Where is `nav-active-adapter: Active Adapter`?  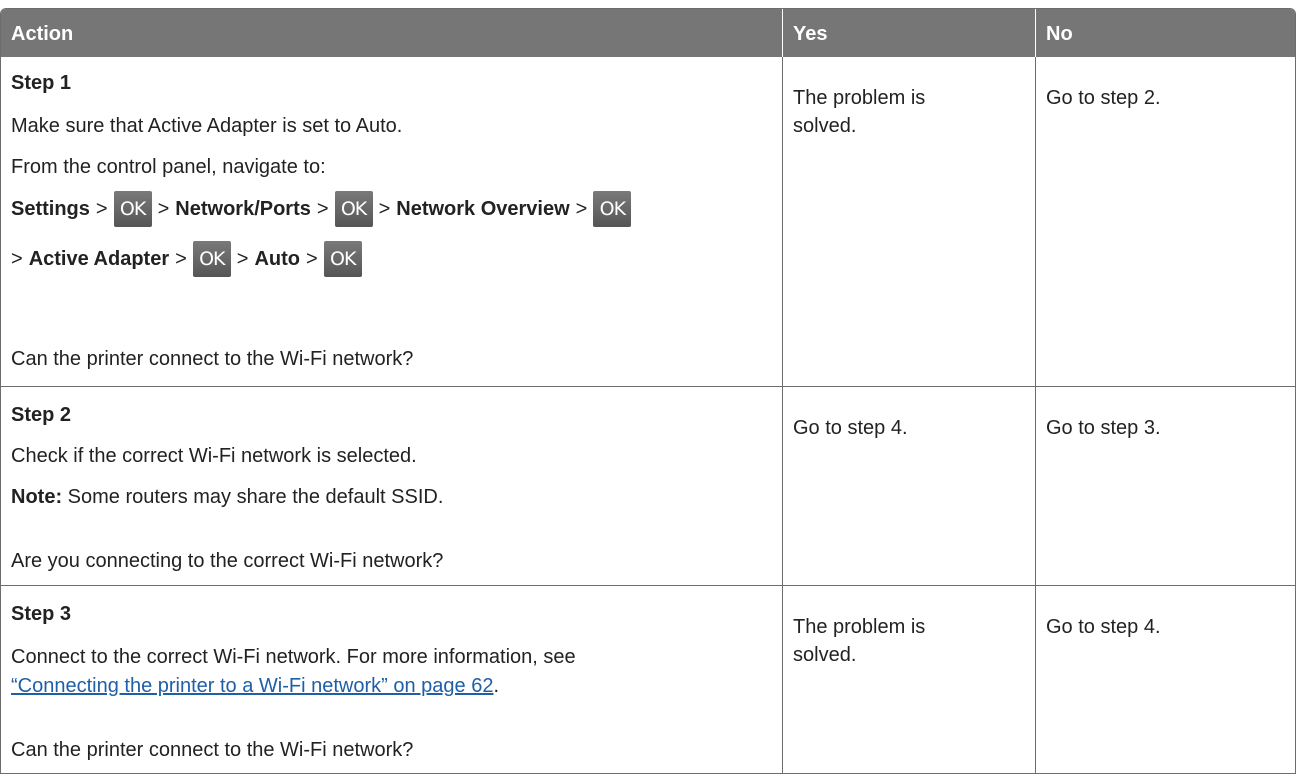 nav-active-adapter: Active Adapter is located at coordinates (99, 258).